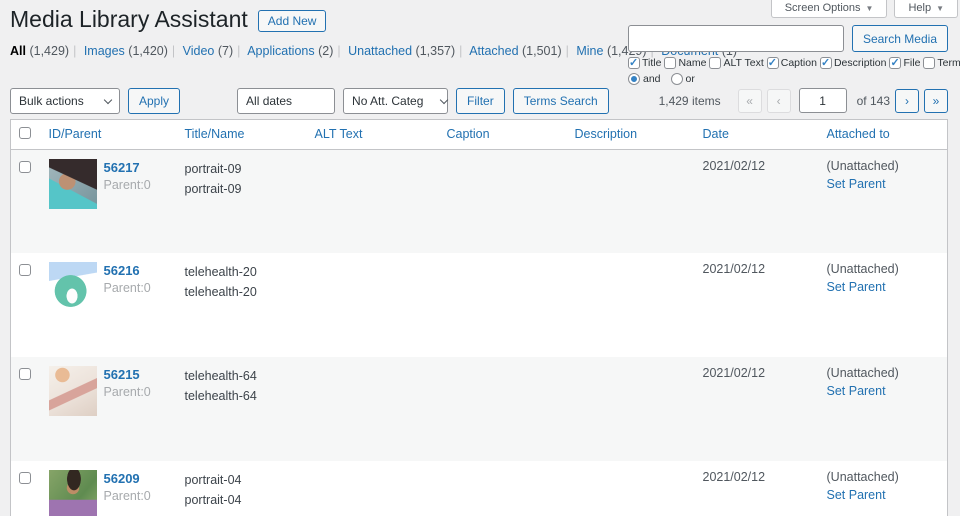 This screenshot has height=516, width=960. Describe the element at coordinates (926, 9) in the screenshot. I see `help-button: Help ▼` at that location.